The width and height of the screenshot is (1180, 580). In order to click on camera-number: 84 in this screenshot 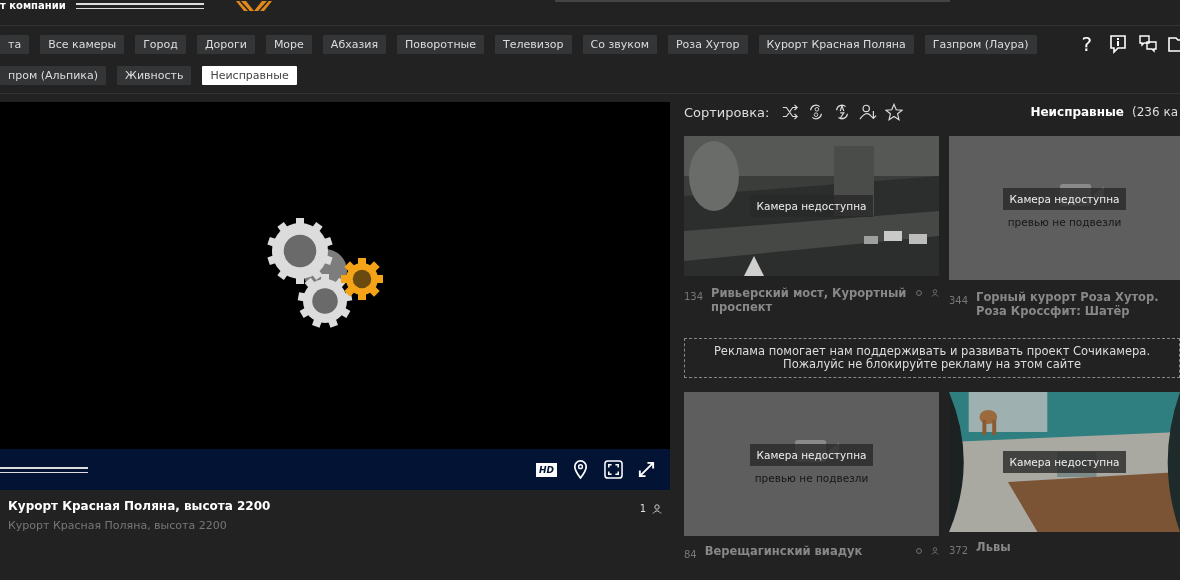, I will do `click(690, 554)`.